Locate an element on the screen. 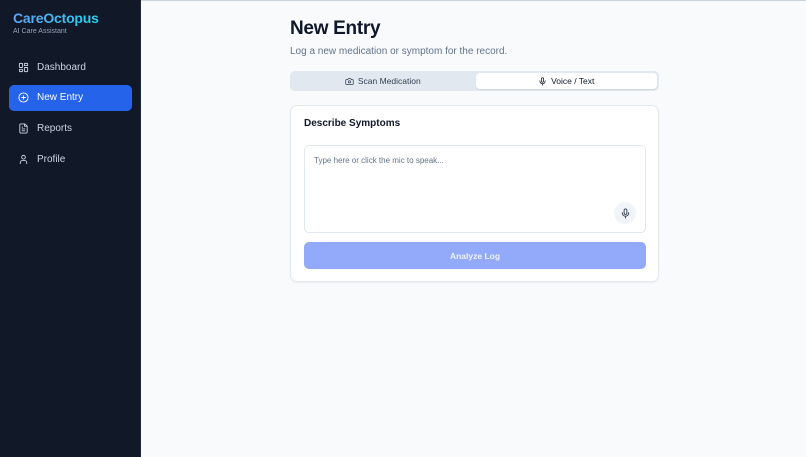 The height and width of the screenshot is (457, 806). sidebar-item-dashboard: Dashboard is located at coordinates (70, 67).